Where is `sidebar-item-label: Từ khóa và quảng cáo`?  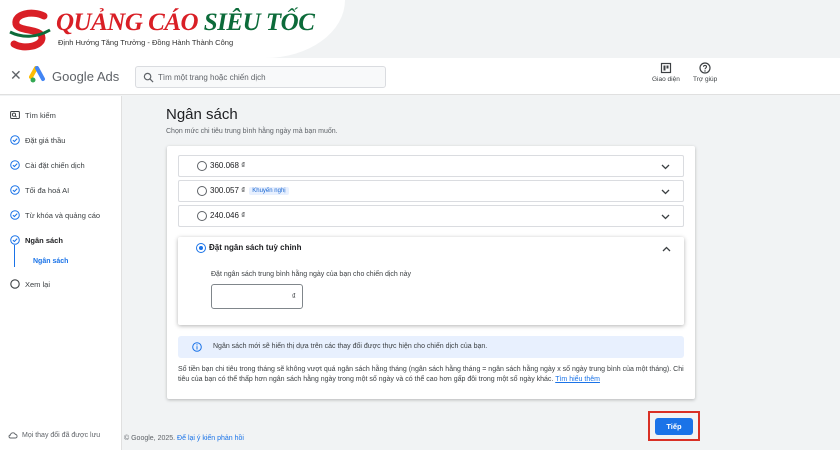 sidebar-item-label: Từ khóa và quảng cáo is located at coordinates (63, 215).